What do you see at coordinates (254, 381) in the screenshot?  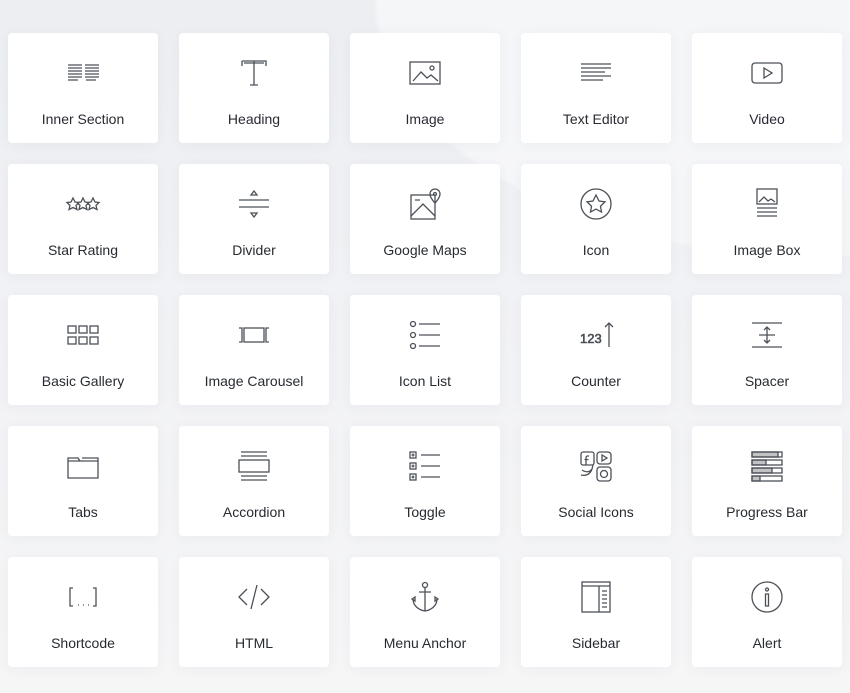 I see `widget-label: Image Carousel` at bounding box center [254, 381].